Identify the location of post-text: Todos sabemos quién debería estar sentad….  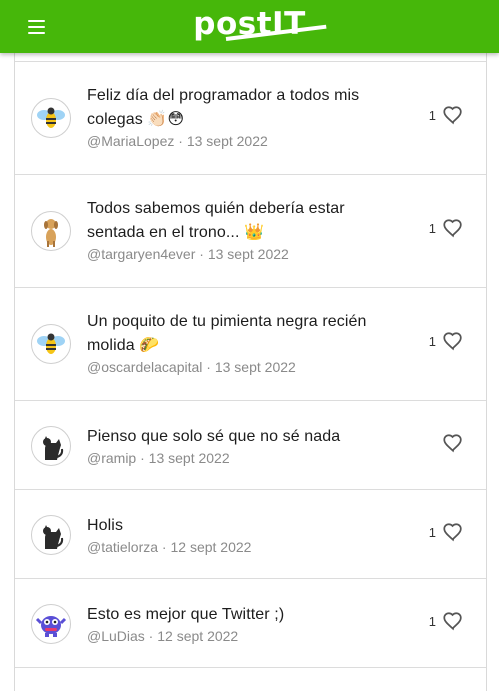
(216, 220).